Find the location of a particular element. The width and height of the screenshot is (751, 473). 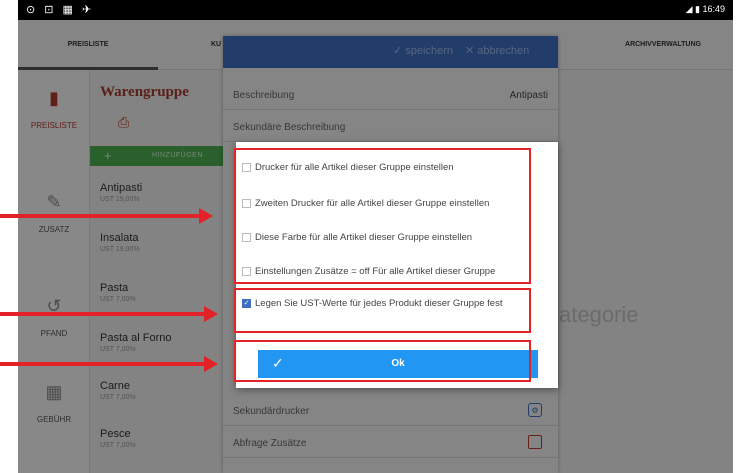

battery-icon: ▮ is located at coordinates (697, 9).